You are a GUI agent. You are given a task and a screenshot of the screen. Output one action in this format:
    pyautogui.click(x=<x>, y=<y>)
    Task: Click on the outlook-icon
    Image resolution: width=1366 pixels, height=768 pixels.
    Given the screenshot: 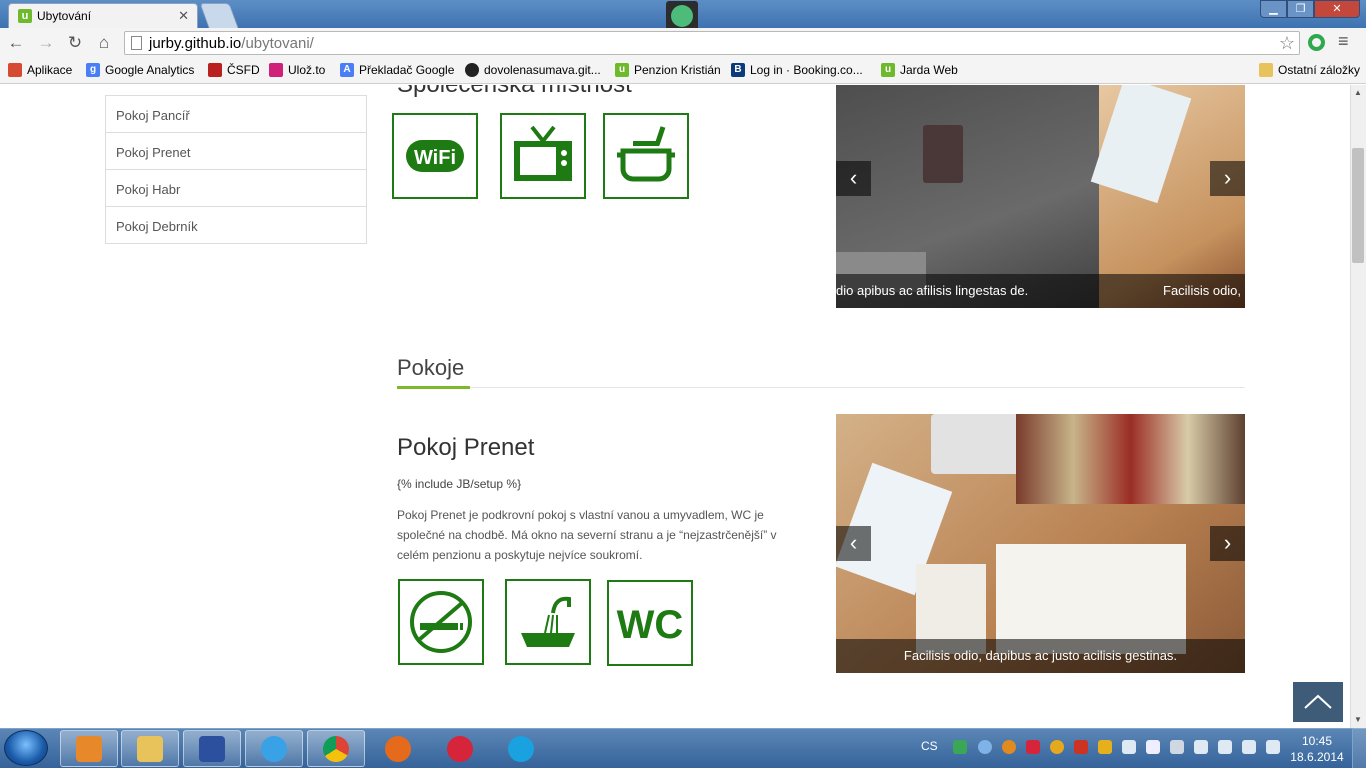 What is the action you would take?
    pyautogui.click(x=89, y=748)
    